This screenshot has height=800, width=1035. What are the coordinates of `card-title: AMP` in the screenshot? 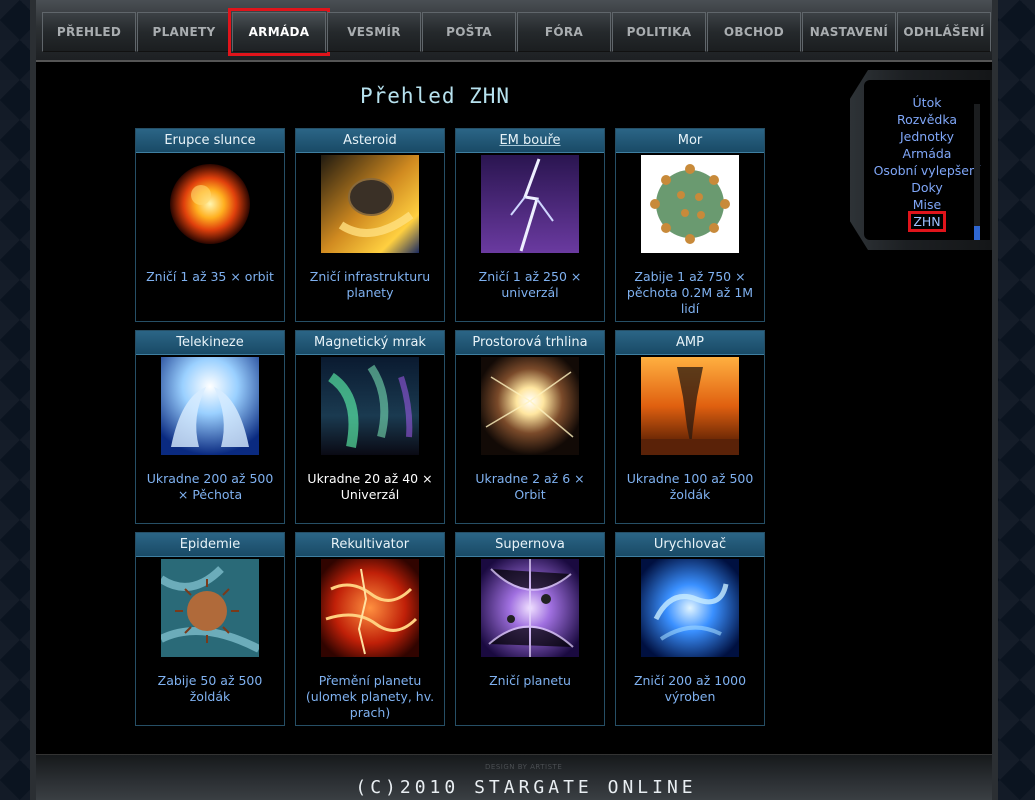 It's located at (690, 343).